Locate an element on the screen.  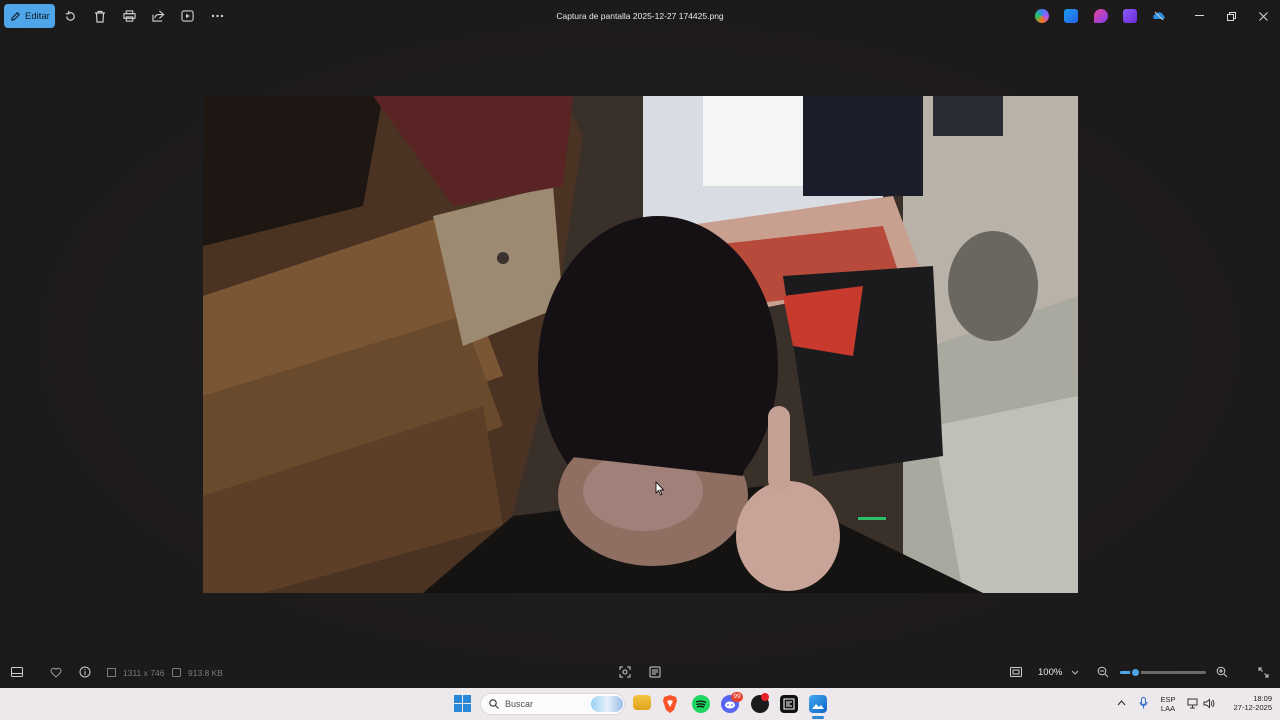
recording-dot is located at coordinates (765, 697).